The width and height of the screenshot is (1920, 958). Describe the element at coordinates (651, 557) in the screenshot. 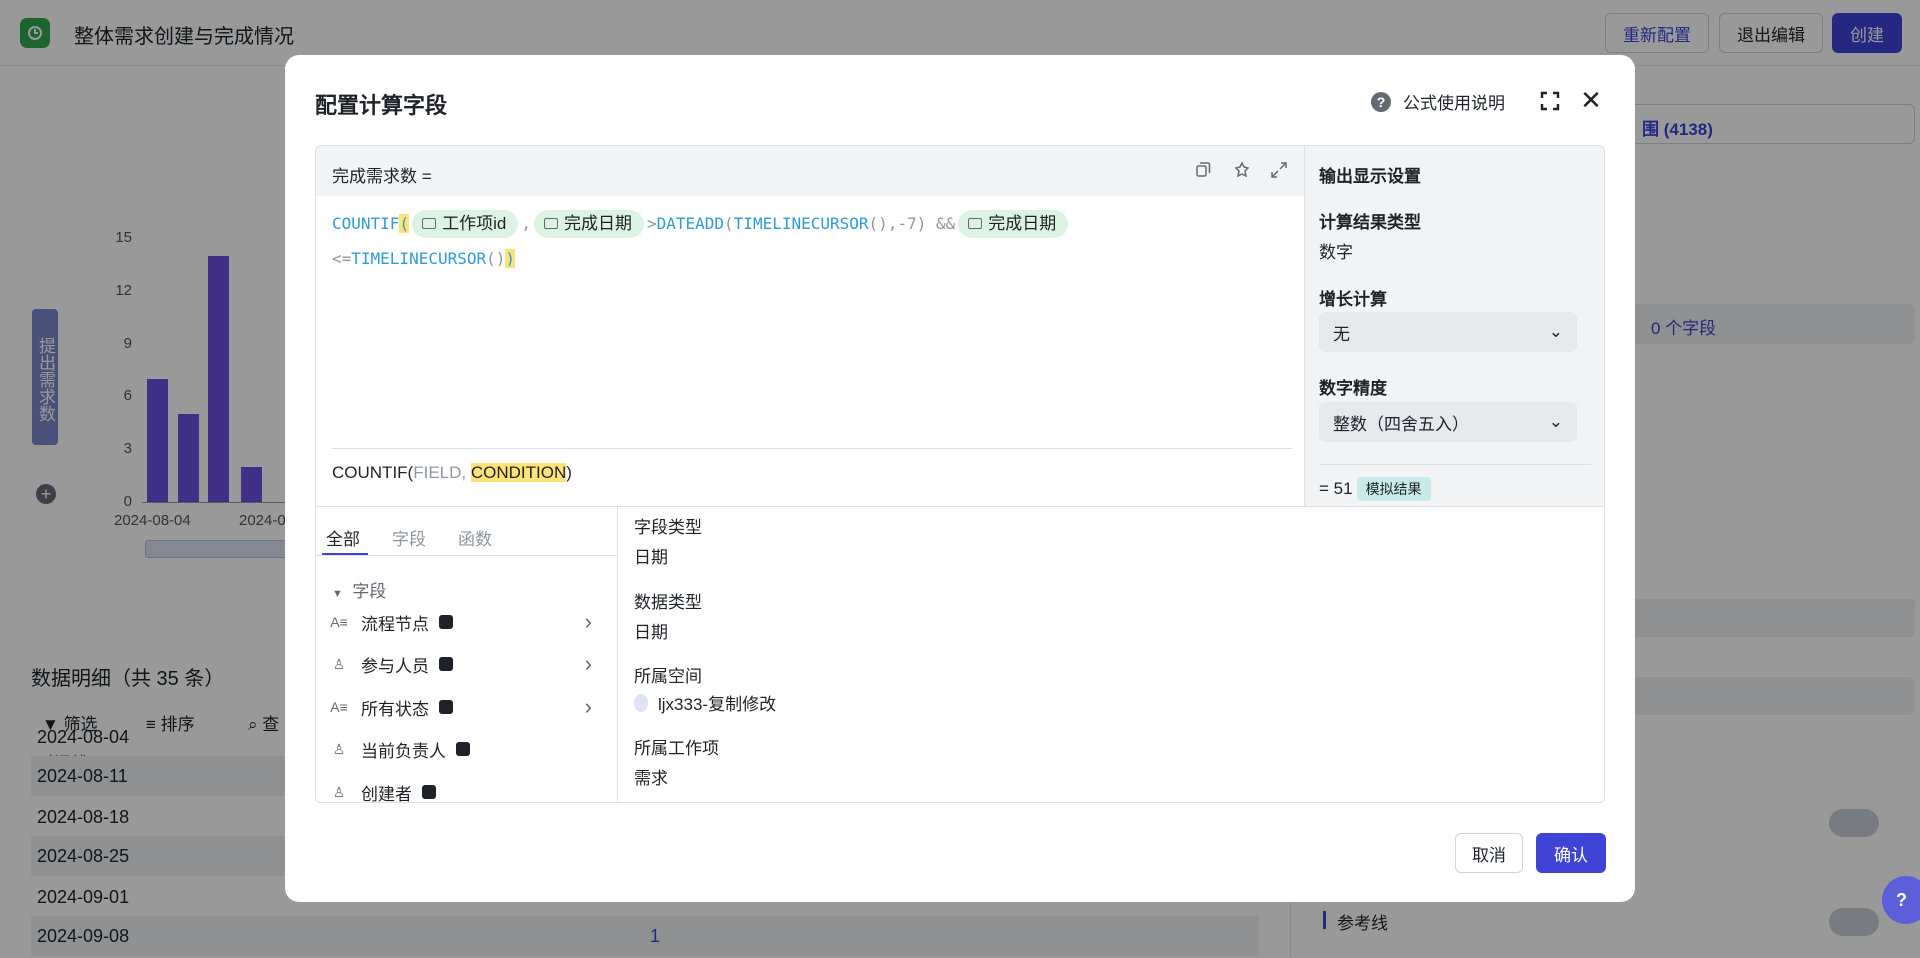

I see `field-type-value: 日期` at that location.